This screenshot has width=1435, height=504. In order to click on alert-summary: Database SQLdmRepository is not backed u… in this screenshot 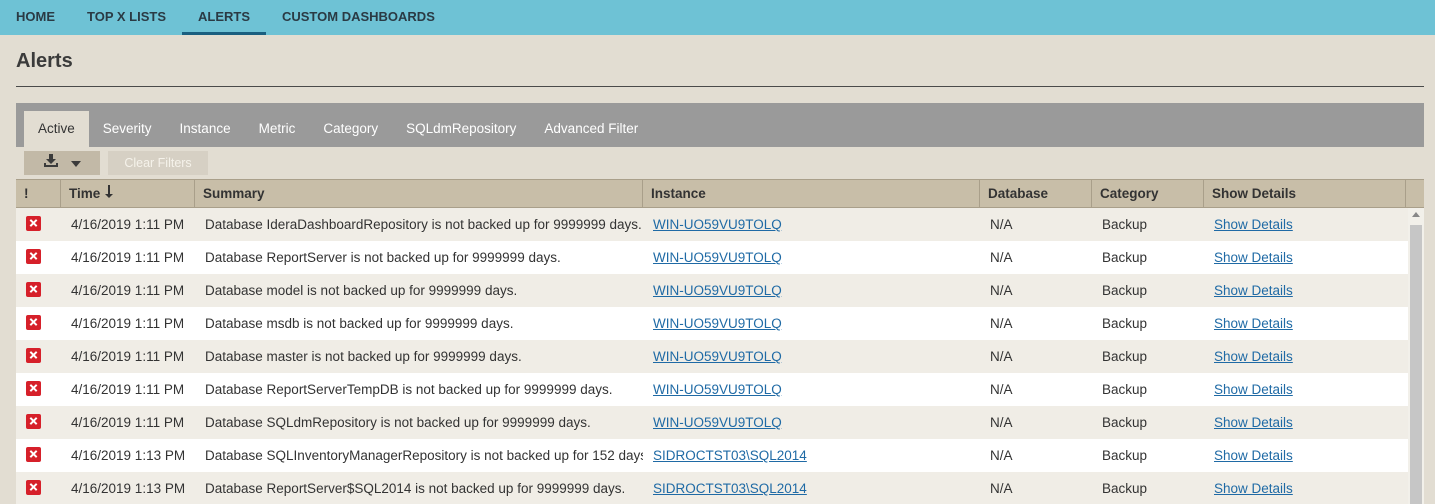, I will do `click(398, 422)`.